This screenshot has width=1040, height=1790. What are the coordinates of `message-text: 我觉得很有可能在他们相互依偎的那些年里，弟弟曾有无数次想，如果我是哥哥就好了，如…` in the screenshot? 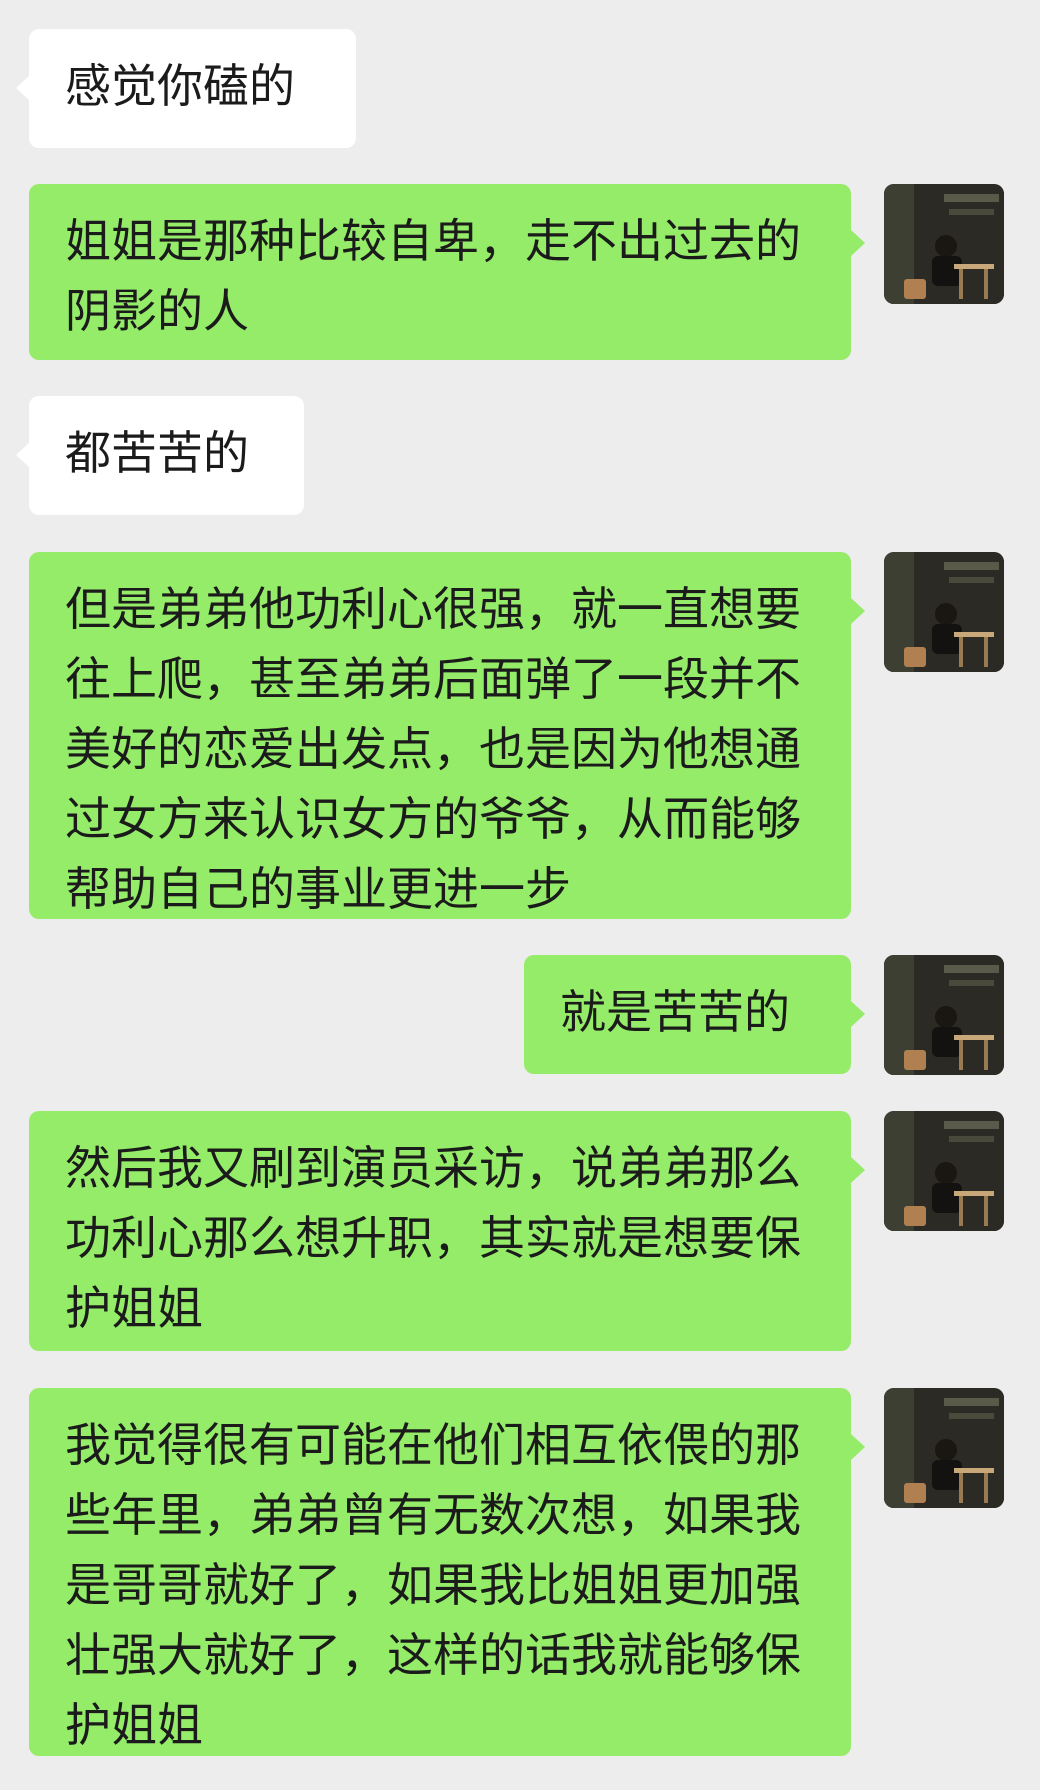 It's located at (433, 1585).